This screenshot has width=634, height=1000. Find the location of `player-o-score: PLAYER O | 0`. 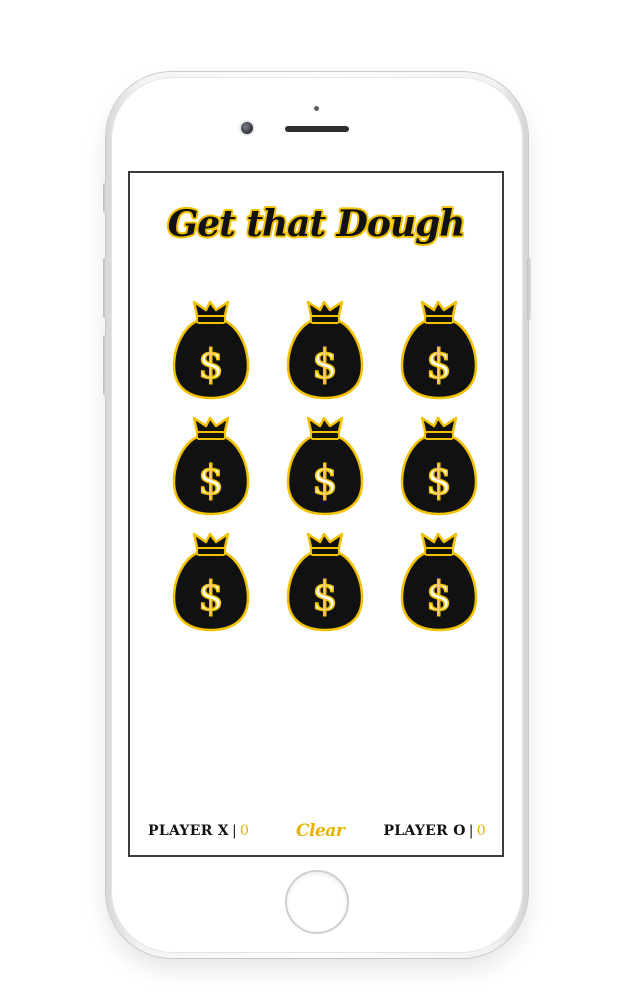

player-o-score: PLAYER O | 0 is located at coordinates (434, 831).